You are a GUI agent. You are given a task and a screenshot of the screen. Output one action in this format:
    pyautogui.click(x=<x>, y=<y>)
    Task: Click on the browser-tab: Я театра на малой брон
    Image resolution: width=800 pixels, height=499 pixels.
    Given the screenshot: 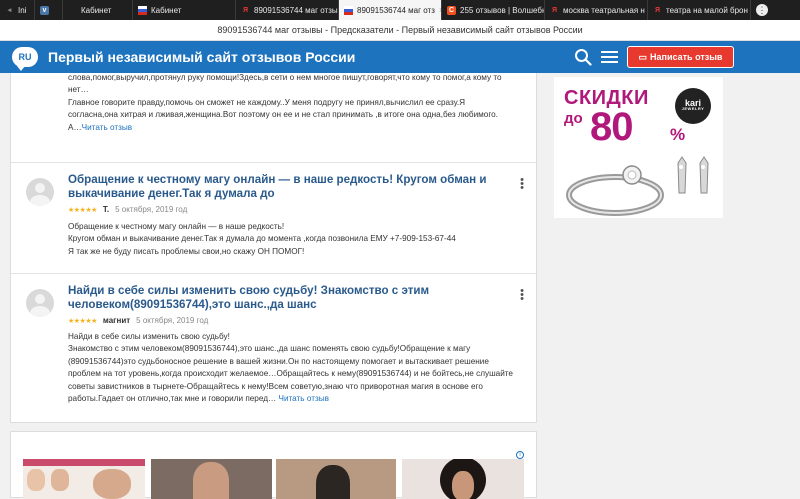 What is the action you would take?
    pyautogui.click(x=699, y=10)
    